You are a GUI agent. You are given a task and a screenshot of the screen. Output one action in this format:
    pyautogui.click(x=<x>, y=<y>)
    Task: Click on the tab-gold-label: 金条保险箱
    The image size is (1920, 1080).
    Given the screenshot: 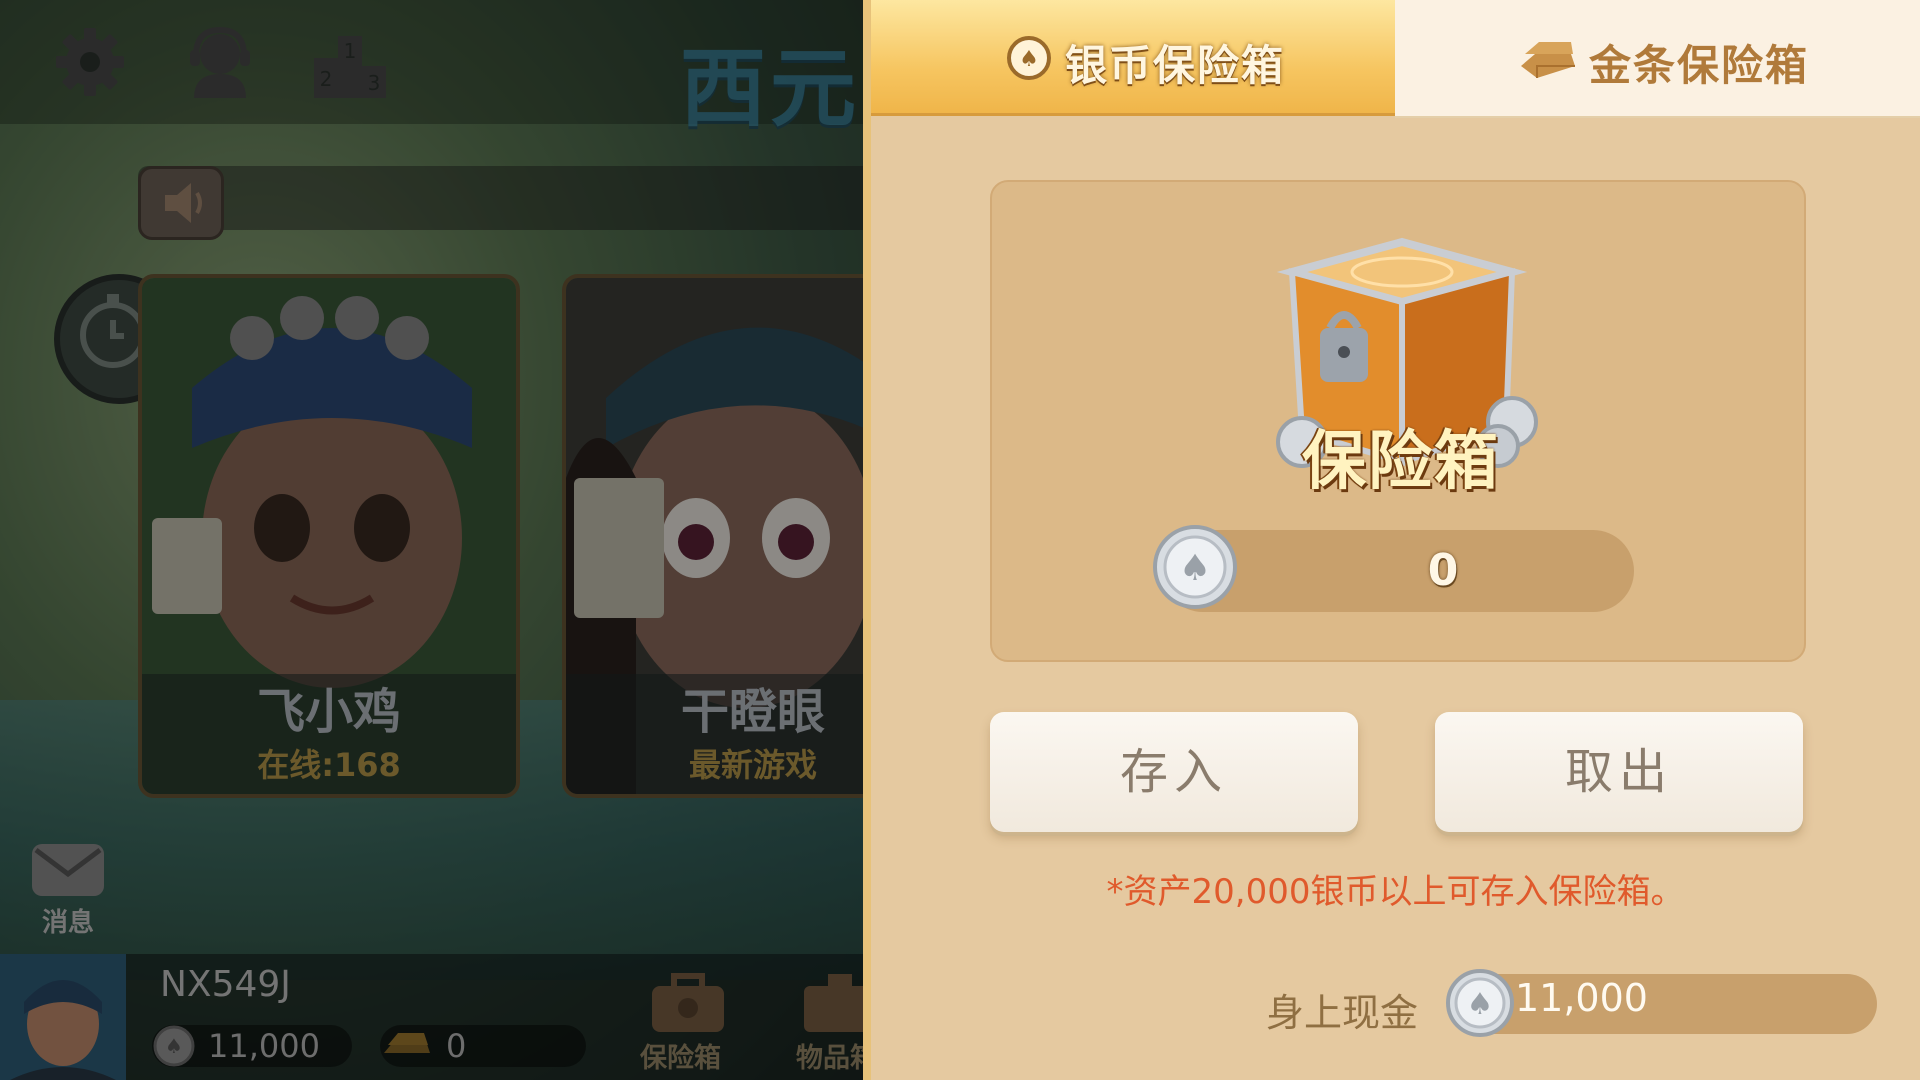 What is the action you would take?
    pyautogui.click(x=1699, y=65)
    